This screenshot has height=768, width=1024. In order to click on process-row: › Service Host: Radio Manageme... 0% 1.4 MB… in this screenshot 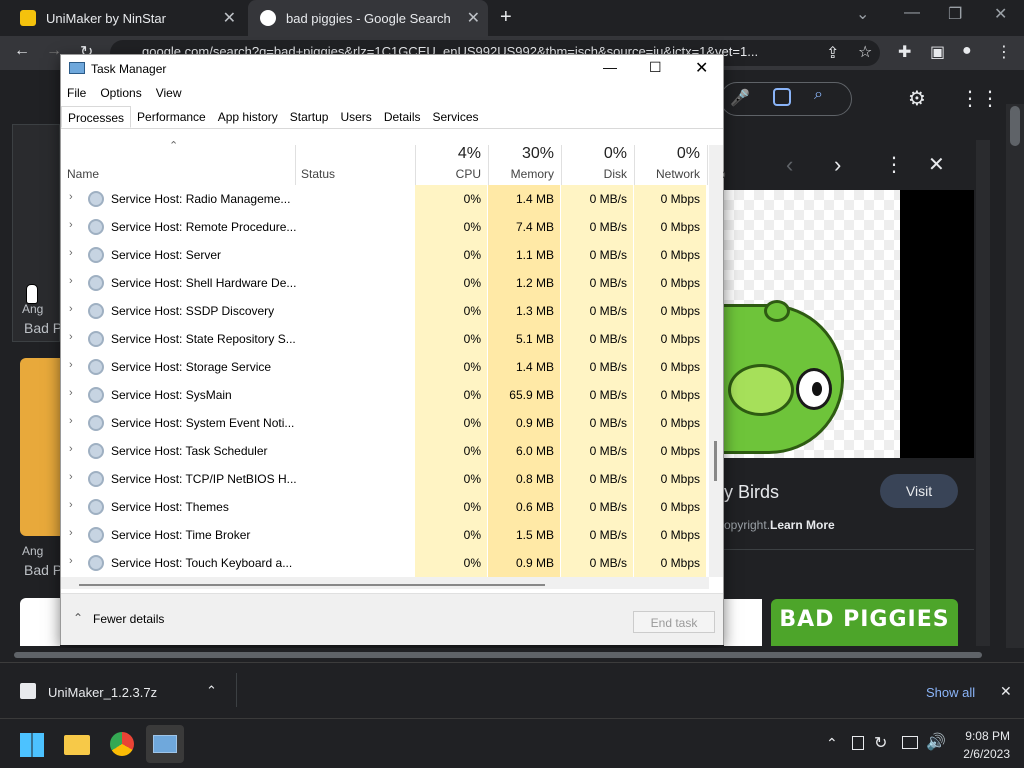, I will do `click(385, 199)`.